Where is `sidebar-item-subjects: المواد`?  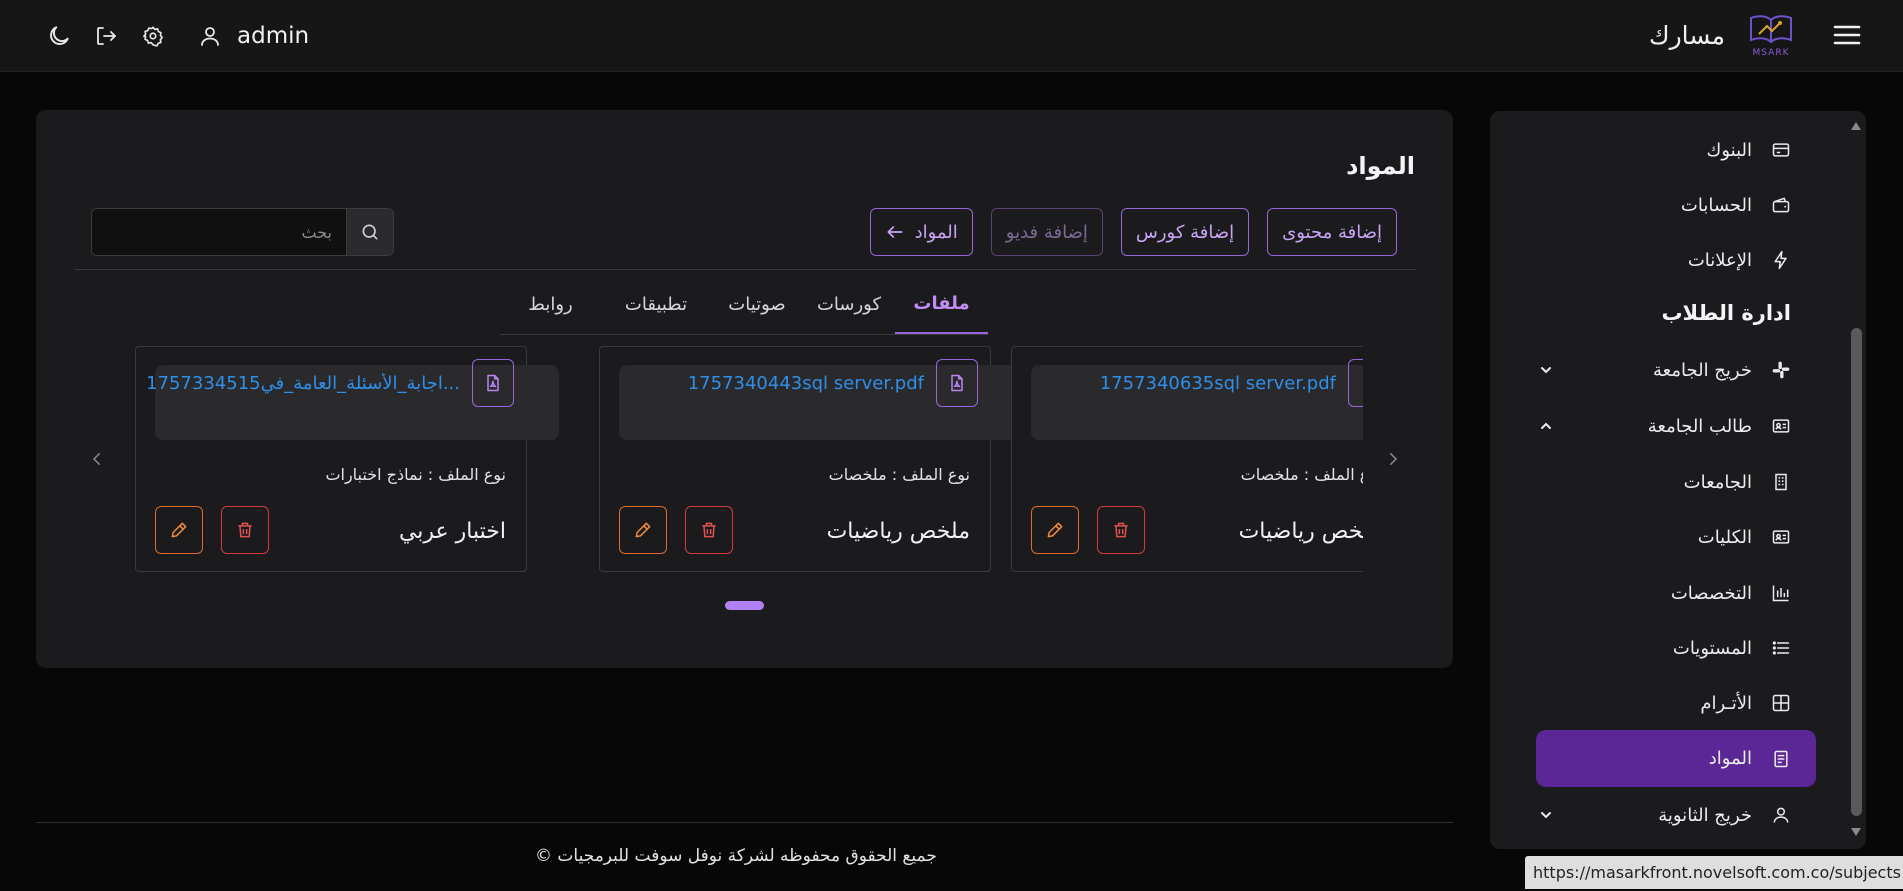
sidebar-item-subjects: المواد is located at coordinates (1676, 758).